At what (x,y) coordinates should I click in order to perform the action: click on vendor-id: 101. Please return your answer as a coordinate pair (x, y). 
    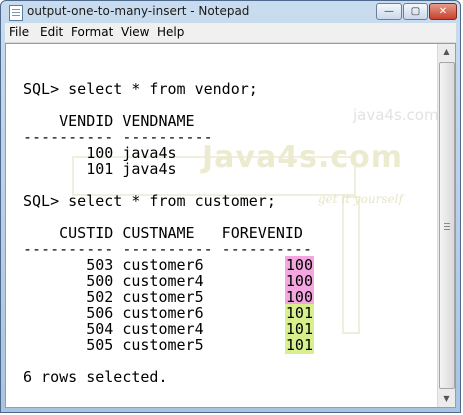
    Looking at the image, I should click on (100, 169).